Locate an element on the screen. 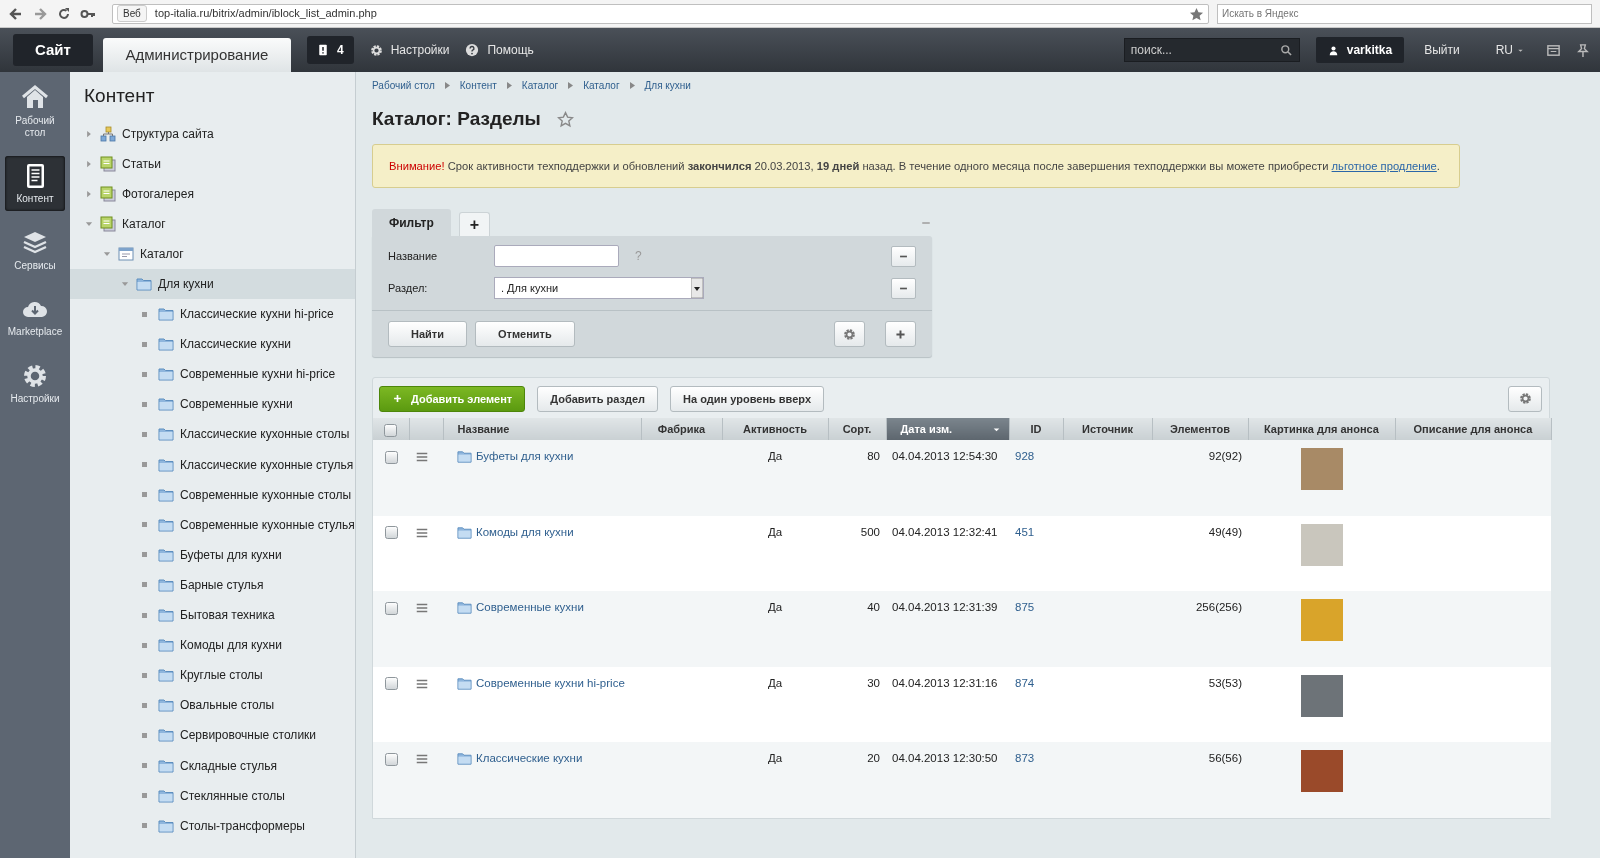 This screenshot has height=858, width=1600. tree-item: Современные кухонные стулья is located at coordinates (212, 524).